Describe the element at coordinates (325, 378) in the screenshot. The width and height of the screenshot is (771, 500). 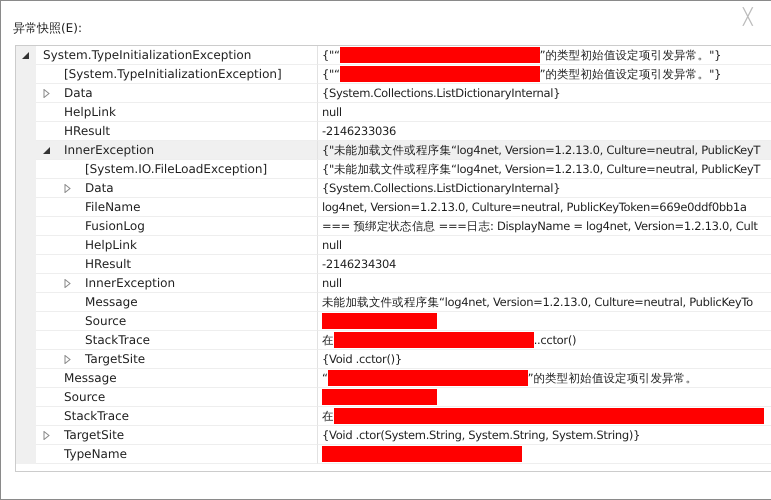
I see `property-value: “` at that location.